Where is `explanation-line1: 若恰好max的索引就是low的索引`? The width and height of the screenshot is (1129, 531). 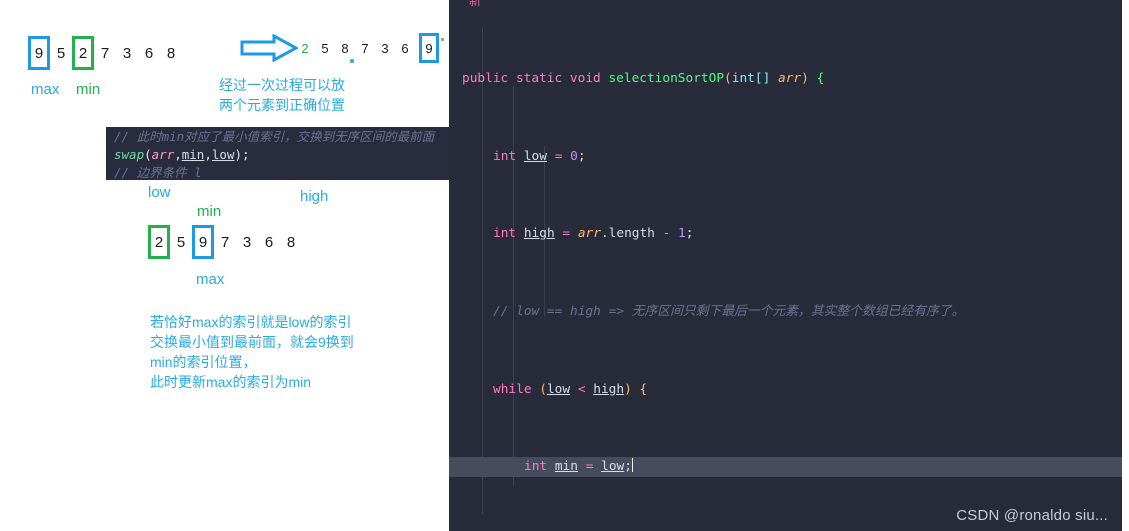
explanation-line1: 若恰好max的索引就是low的索引 is located at coordinates (251, 322).